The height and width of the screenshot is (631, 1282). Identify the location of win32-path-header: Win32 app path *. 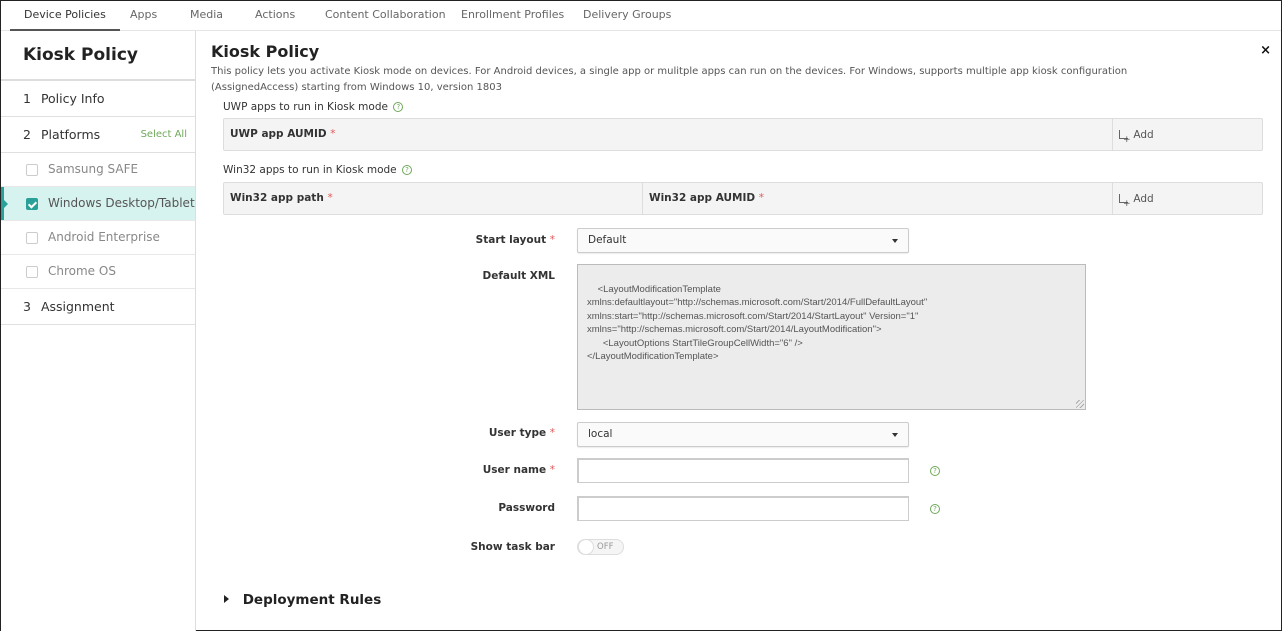
(278, 198).